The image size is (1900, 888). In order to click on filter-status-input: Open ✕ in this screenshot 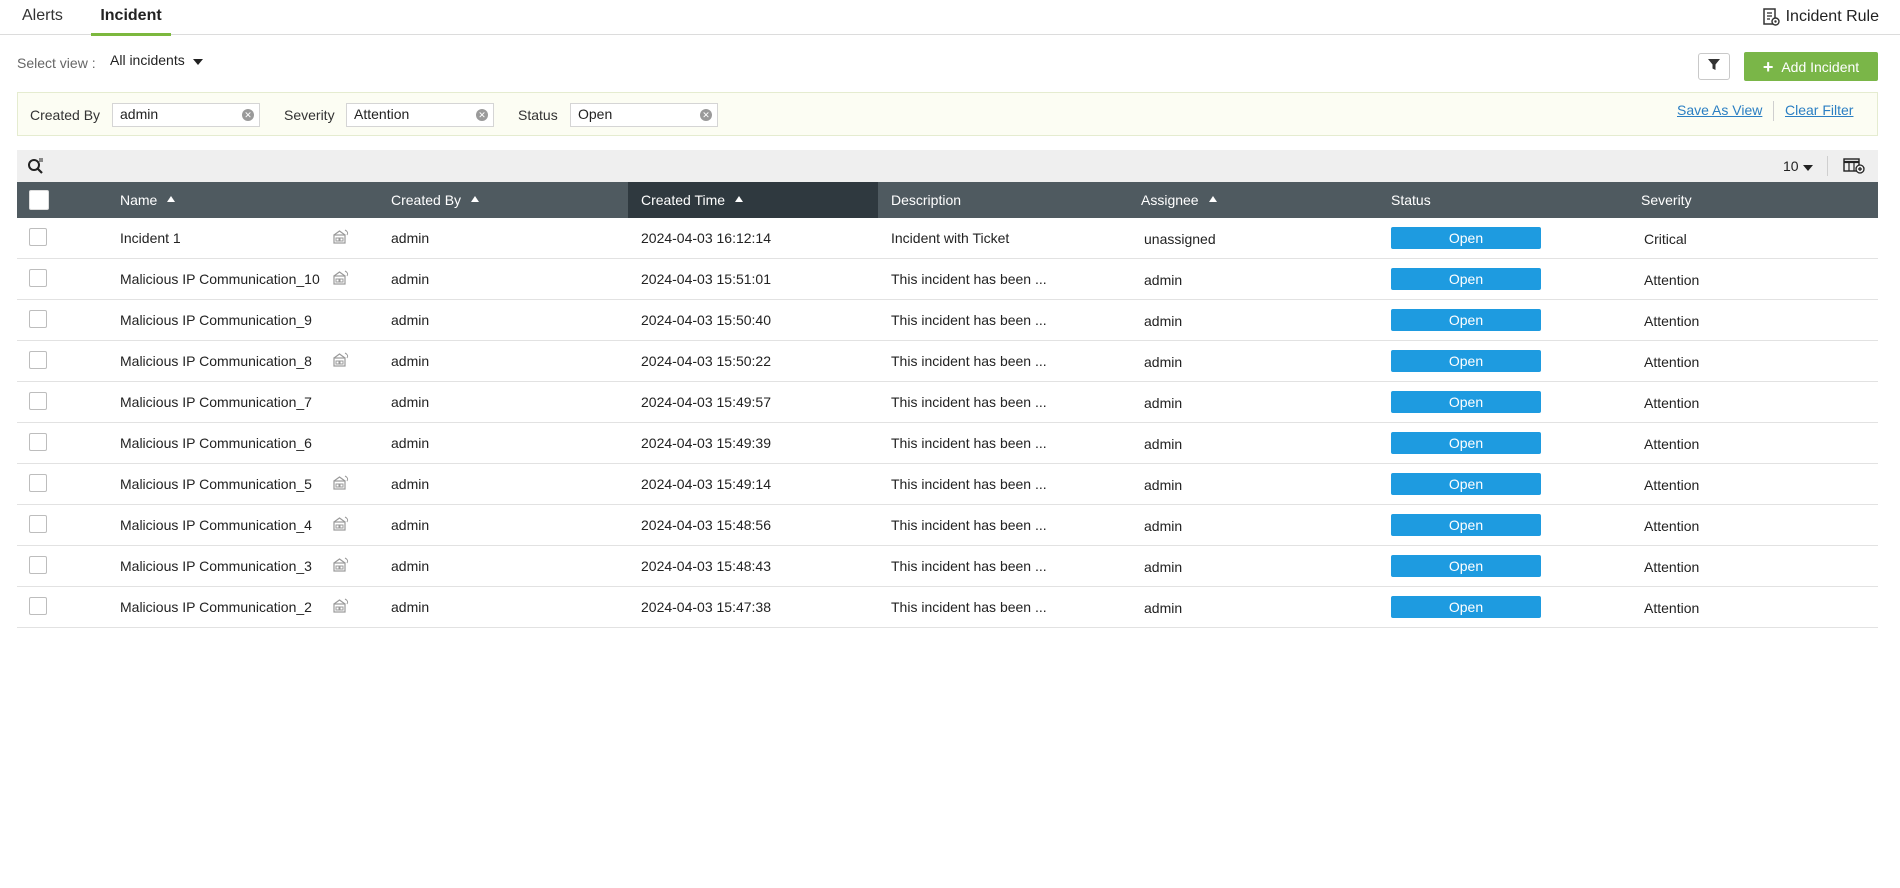, I will do `click(644, 115)`.